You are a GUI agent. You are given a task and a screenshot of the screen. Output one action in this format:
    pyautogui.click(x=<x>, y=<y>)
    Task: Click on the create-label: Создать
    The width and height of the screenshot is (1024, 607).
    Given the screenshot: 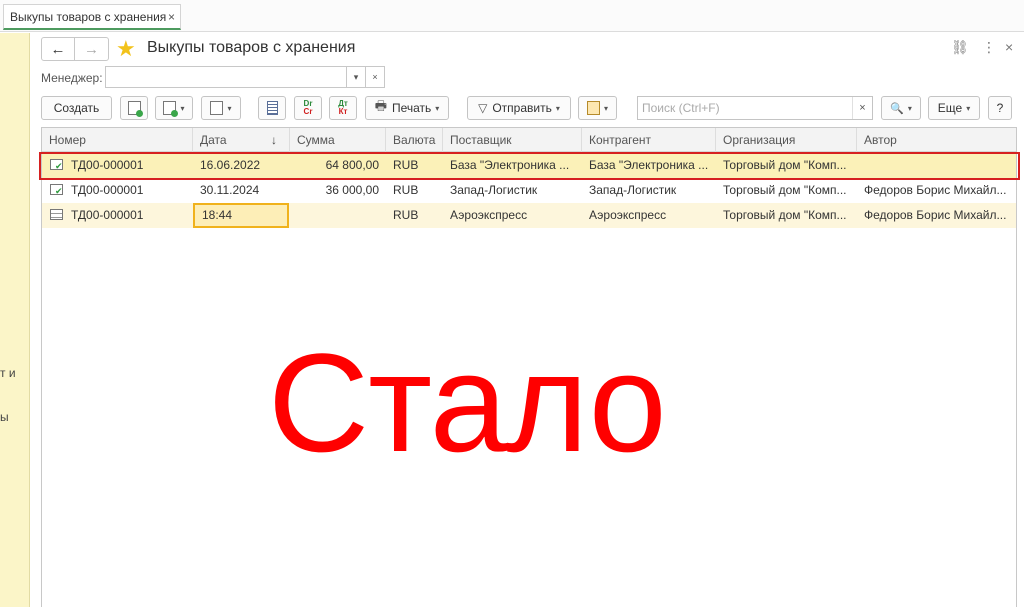 What is the action you would take?
    pyautogui.click(x=76, y=108)
    